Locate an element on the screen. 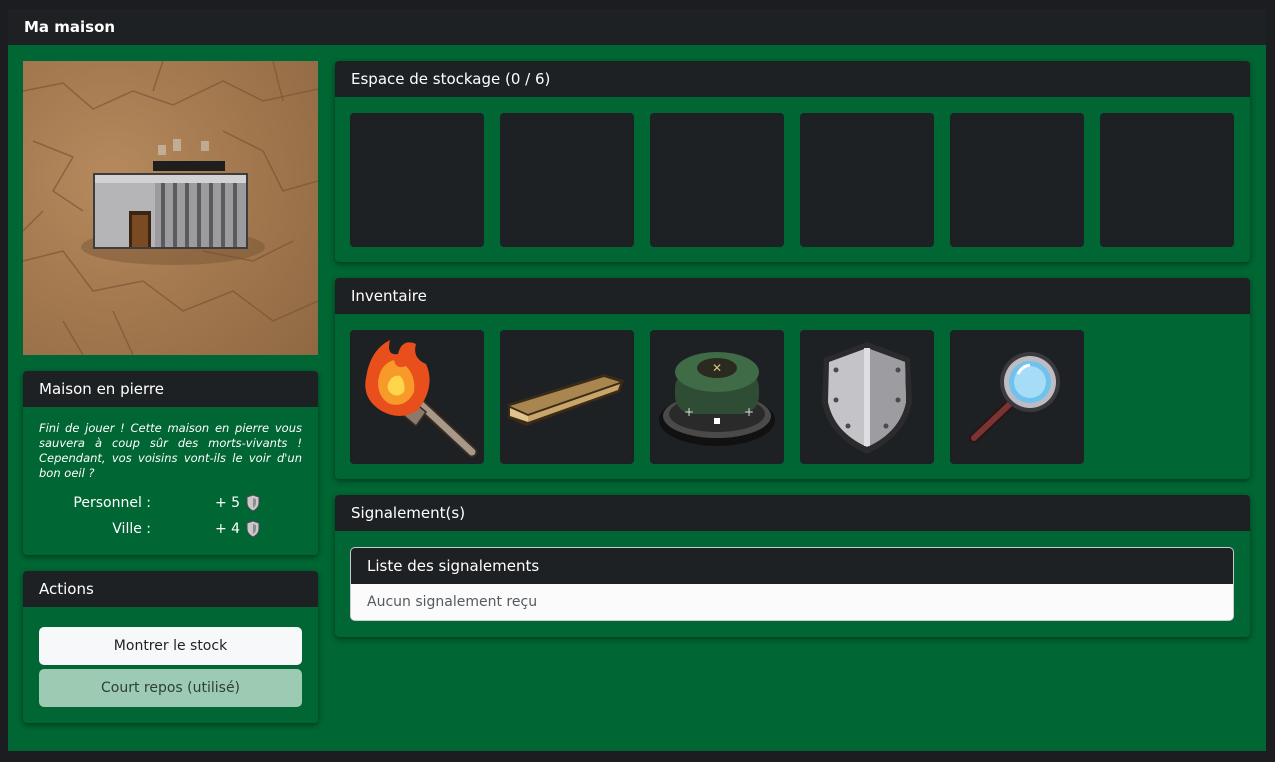 The width and height of the screenshot is (1275, 762). stat-label: Personnel : is located at coordinates (112, 503).